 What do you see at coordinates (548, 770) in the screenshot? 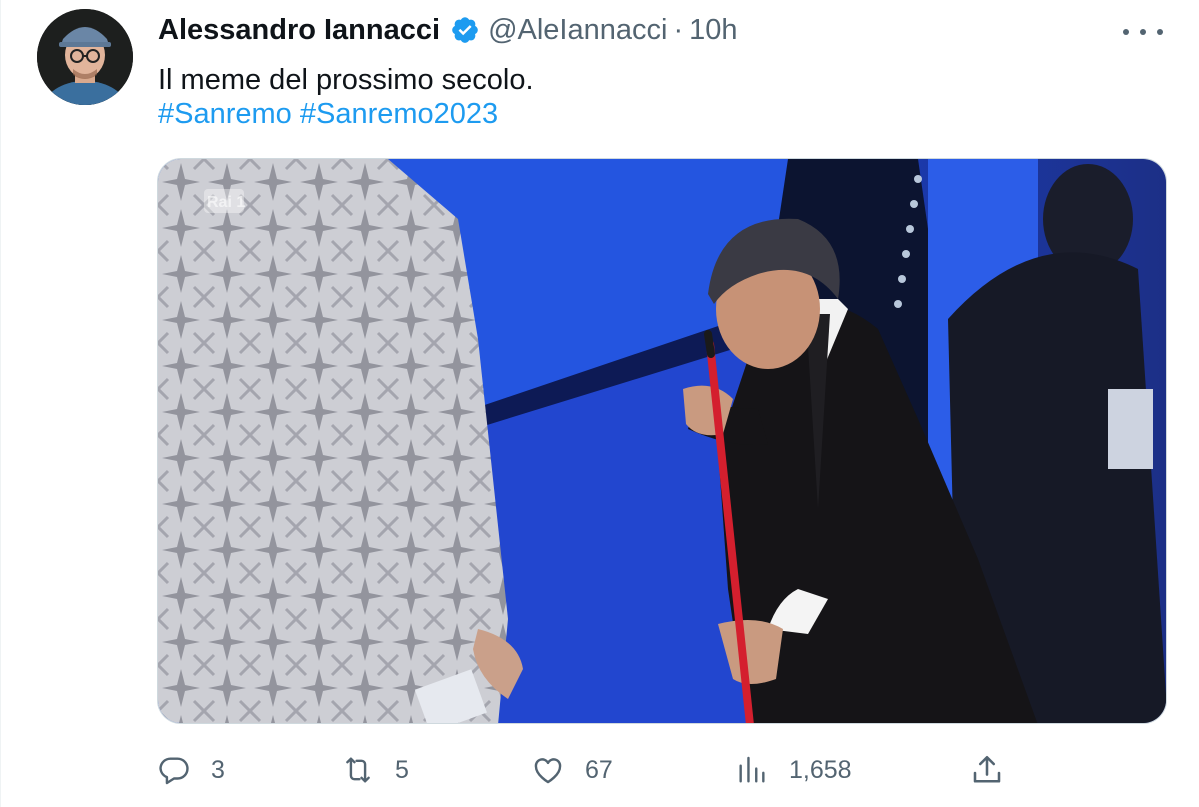
I see `heart-icon` at bounding box center [548, 770].